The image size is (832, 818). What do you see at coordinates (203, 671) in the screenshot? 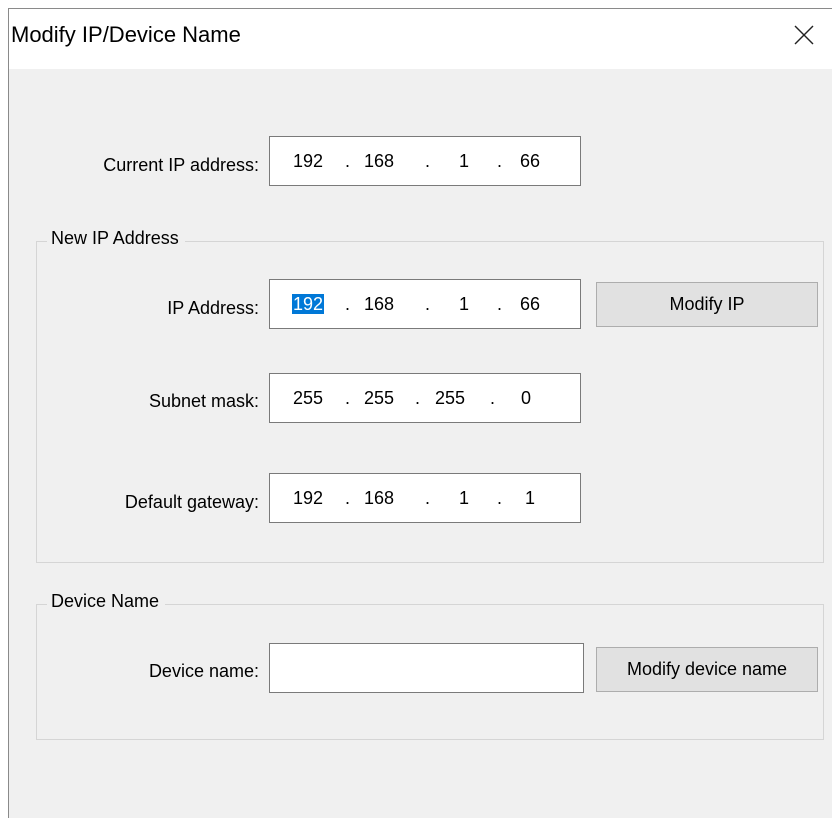
I see `device-name-label: Device name:` at bounding box center [203, 671].